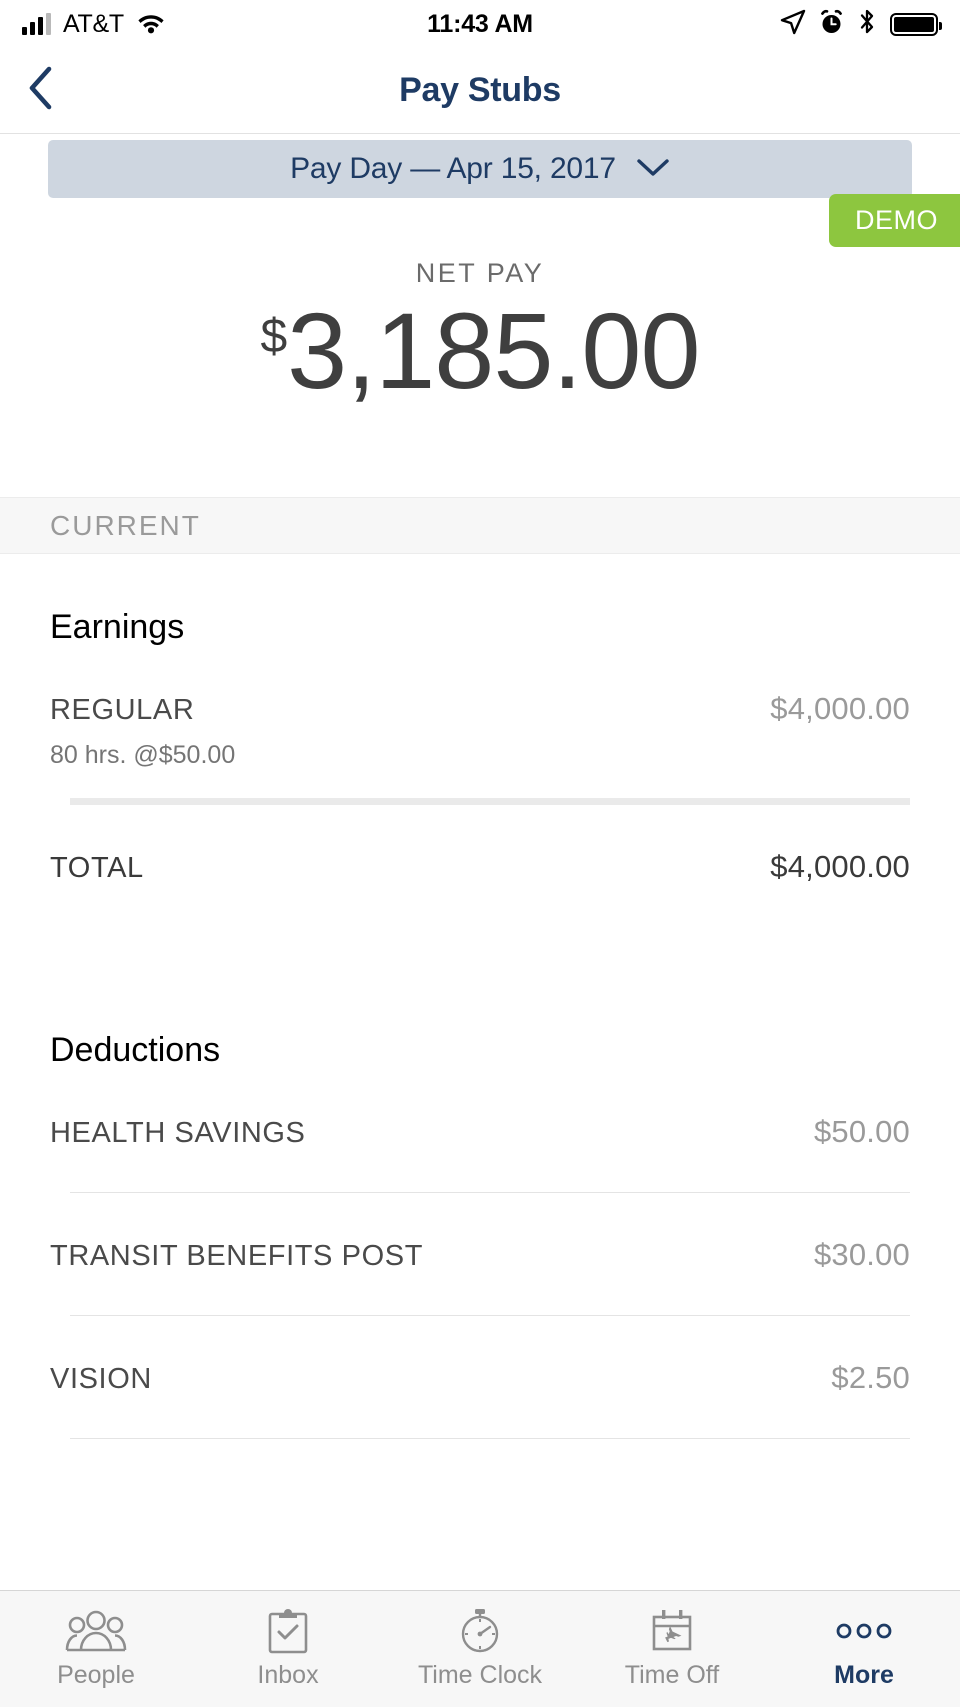 This screenshot has height=1707, width=960. I want to click on calendar-airplane-icon, so click(672, 1631).